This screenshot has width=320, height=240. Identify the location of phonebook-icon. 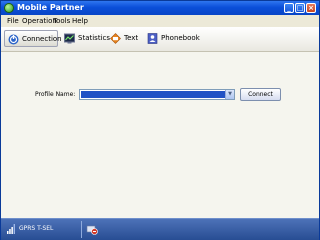
(152, 38).